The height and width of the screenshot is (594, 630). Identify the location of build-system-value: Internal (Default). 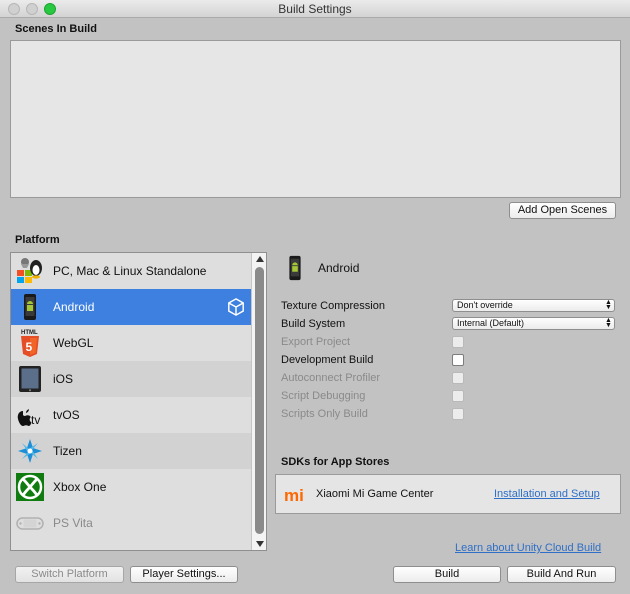
(491, 323).